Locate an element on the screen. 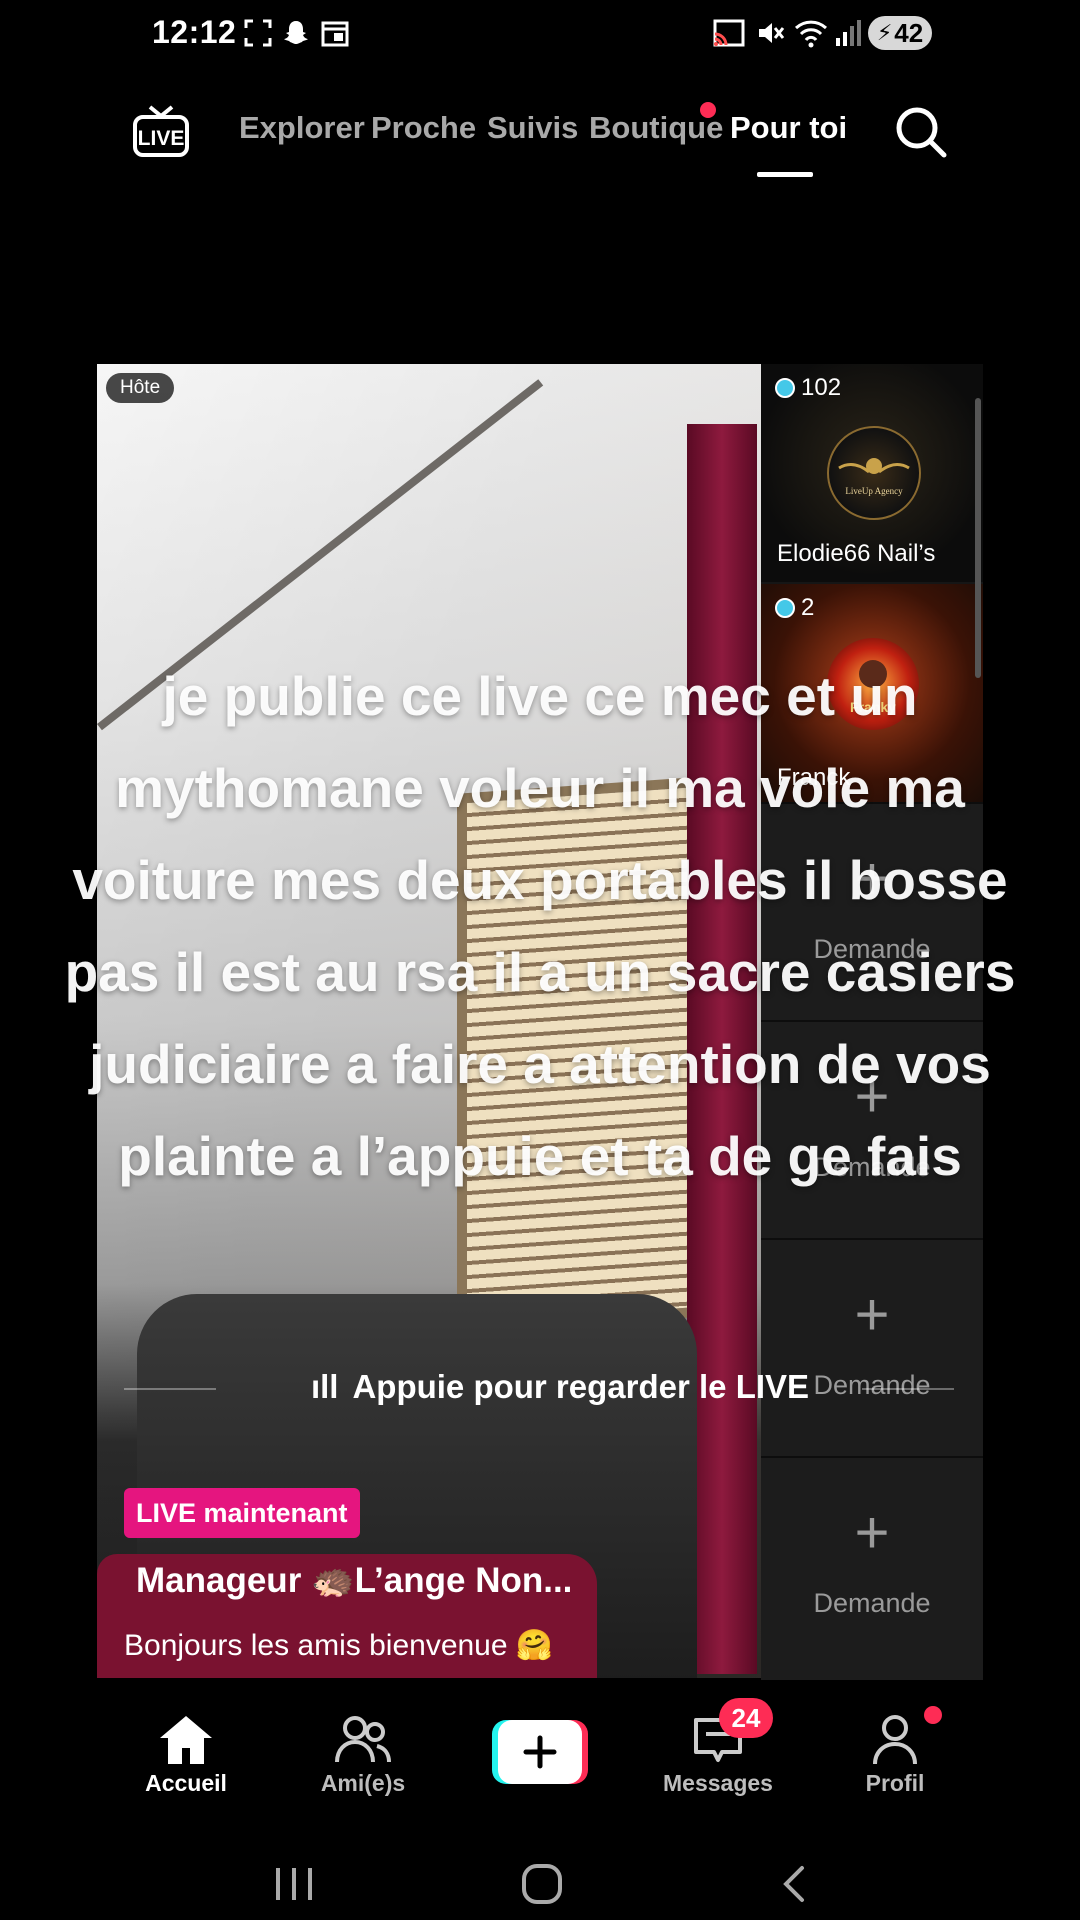 The width and height of the screenshot is (1080, 1920). status-bar: 12:12 ⚡ 42 is located at coordinates (540, 35).